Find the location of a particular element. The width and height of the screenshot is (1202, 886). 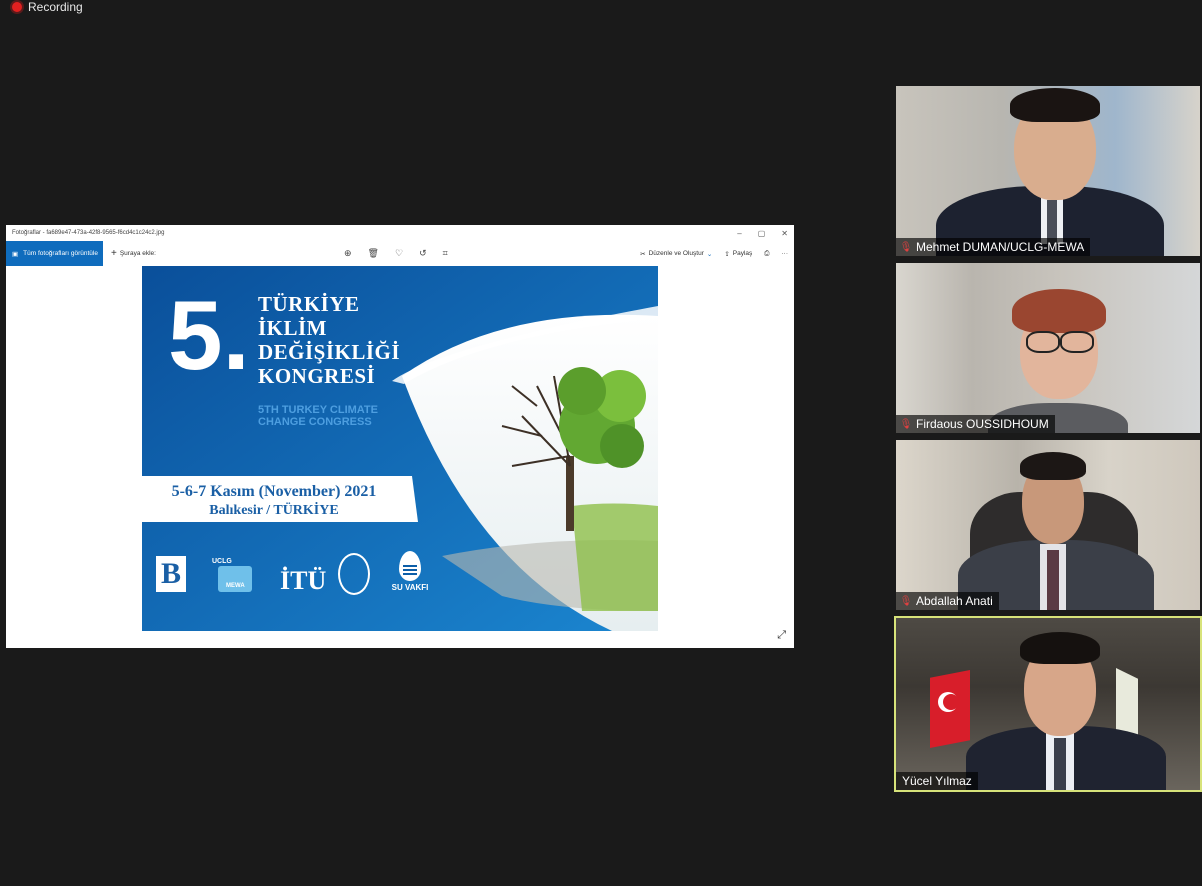

view-all-photos-label: Tüm fotoğrafları görüntüle is located at coordinates (60, 253).